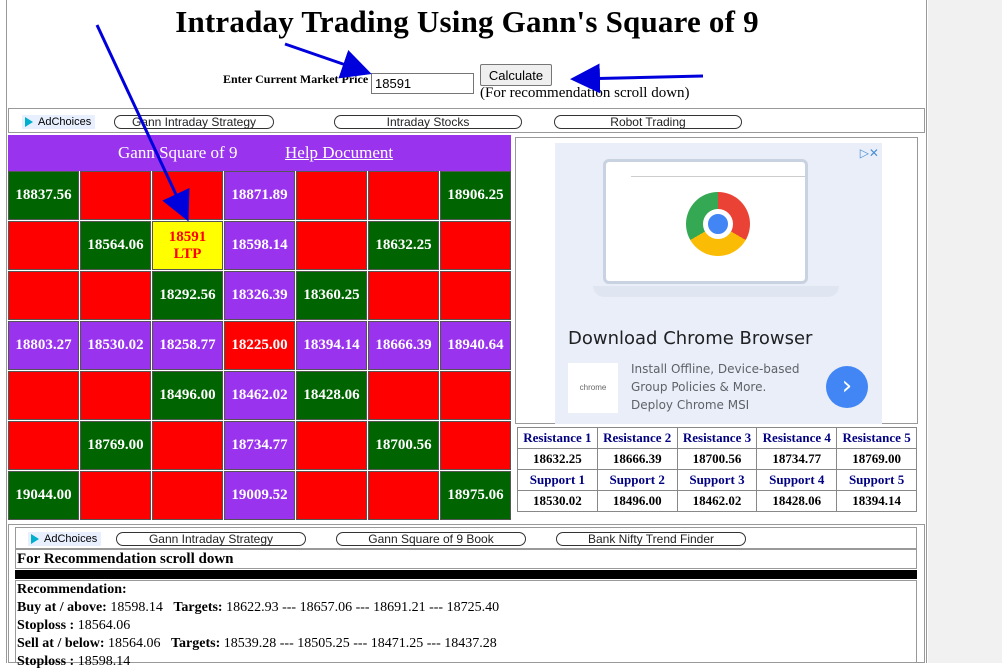 The height and width of the screenshot is (671, 1002). Describe the element at coordinates (142, 123) in the screenshot. I see `arrow-to-ltp-cell` at that location.